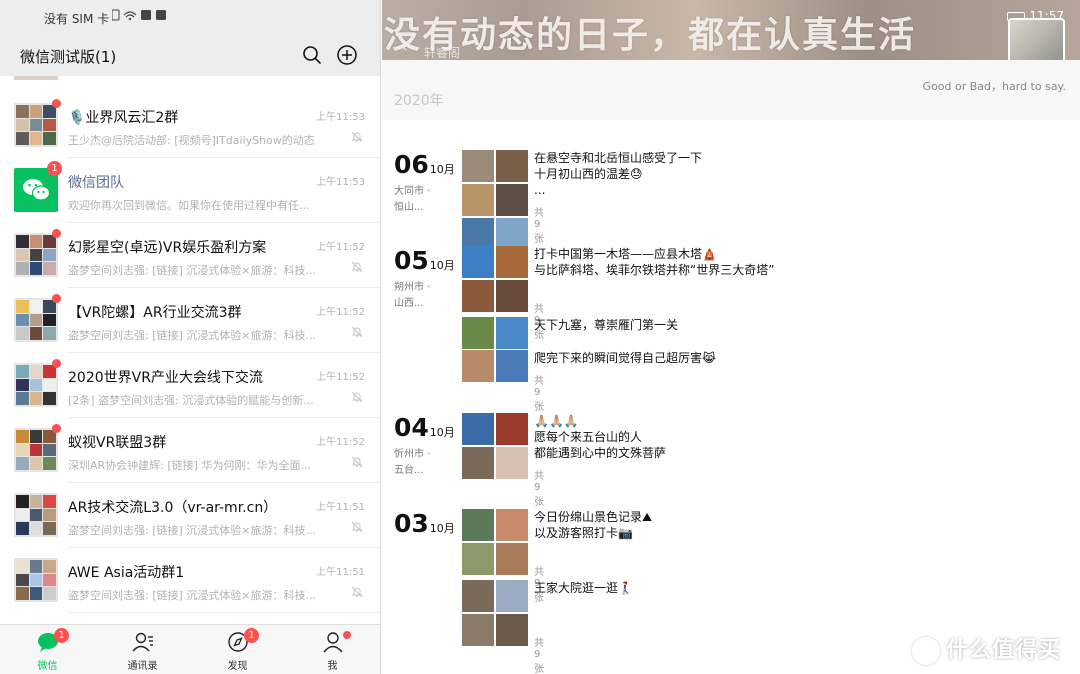  What do you see at coordinates (419, 101) in the screenshot?
I see `year-label: 2020年` at bounding box center [419, 101].